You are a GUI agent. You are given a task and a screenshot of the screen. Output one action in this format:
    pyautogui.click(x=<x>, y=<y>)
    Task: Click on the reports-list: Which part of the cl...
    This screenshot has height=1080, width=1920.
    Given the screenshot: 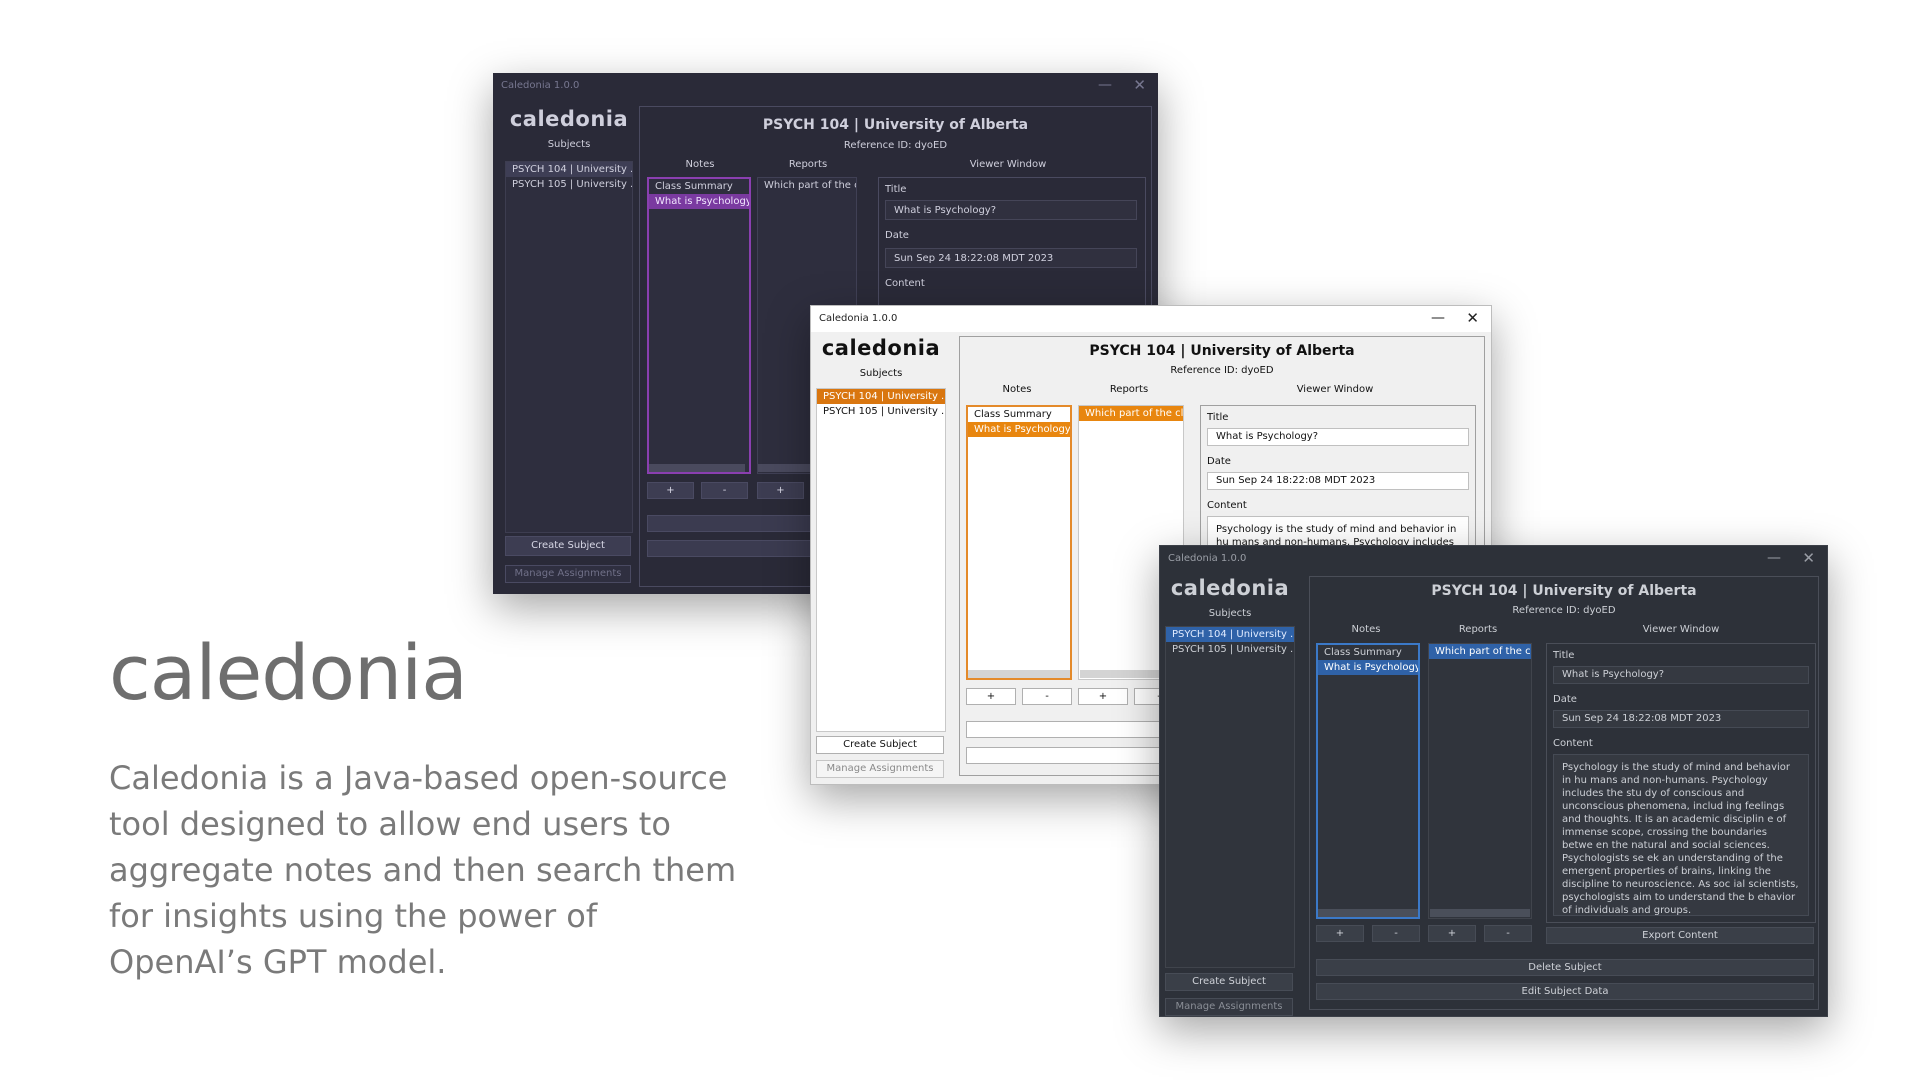 What is the action you would take?
    pyautogui.click(x=1480, y=781)
    